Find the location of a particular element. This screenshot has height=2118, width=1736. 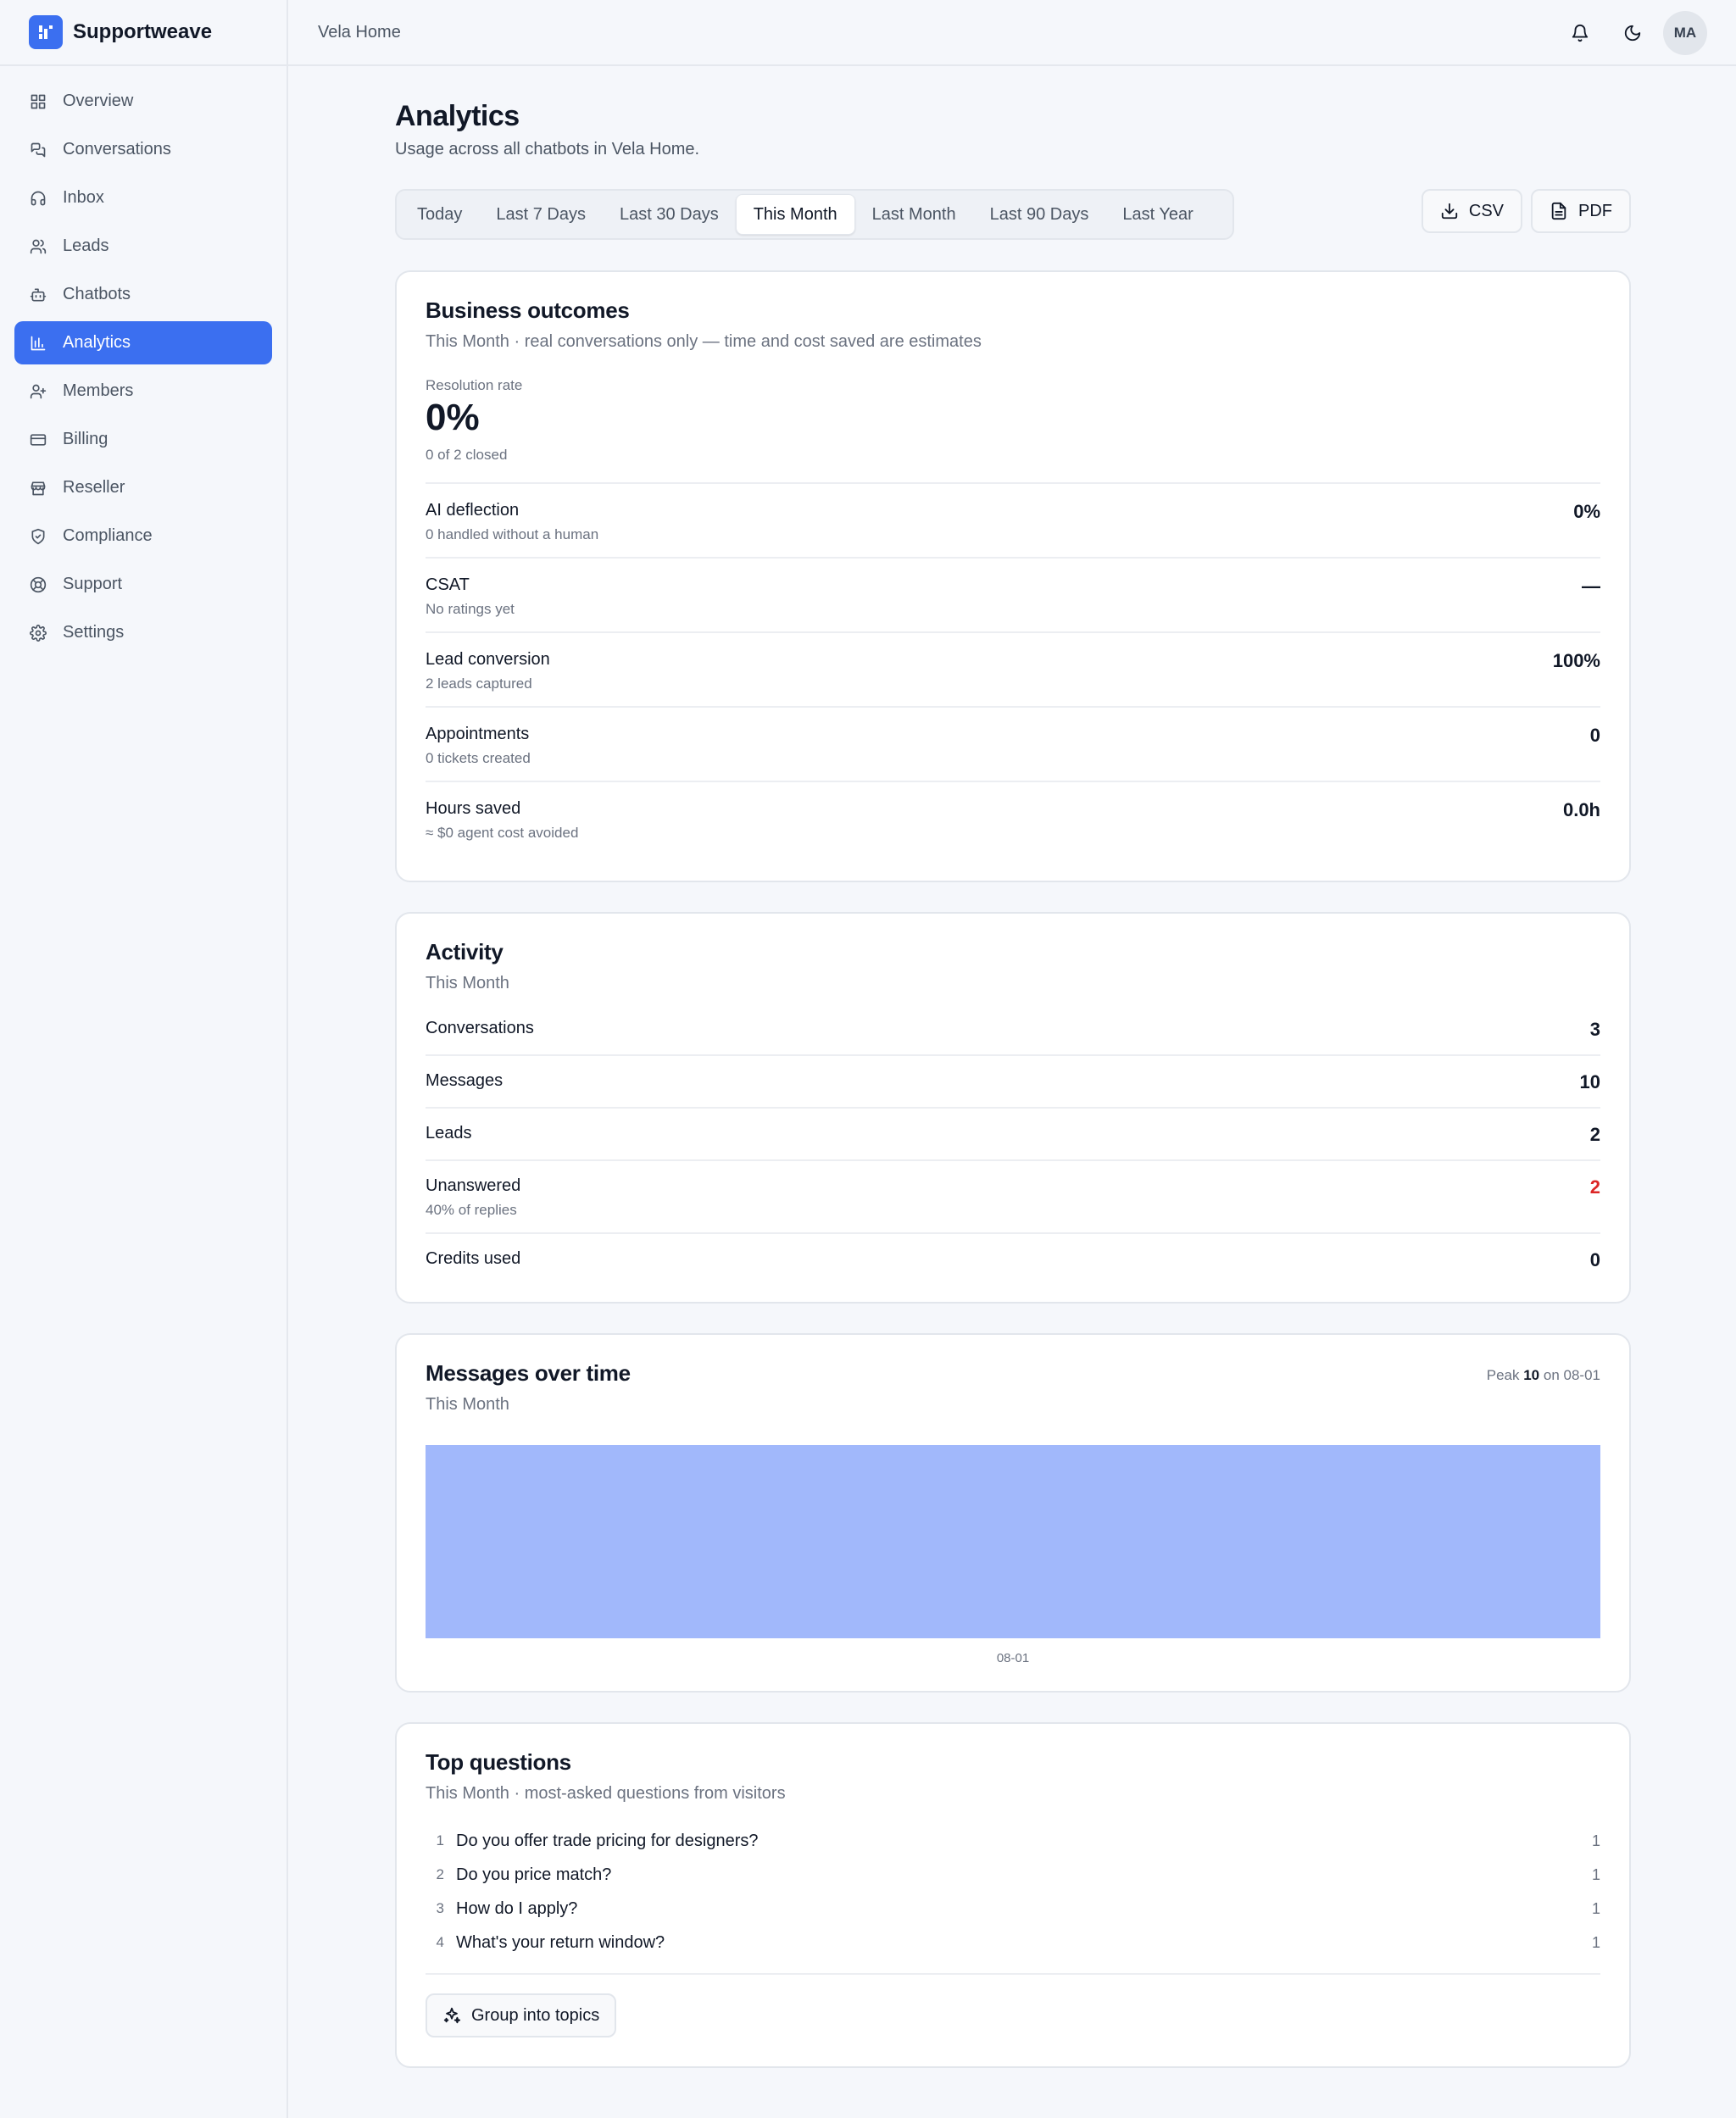

page-title: Analytics is located at coordinates (457, 116).